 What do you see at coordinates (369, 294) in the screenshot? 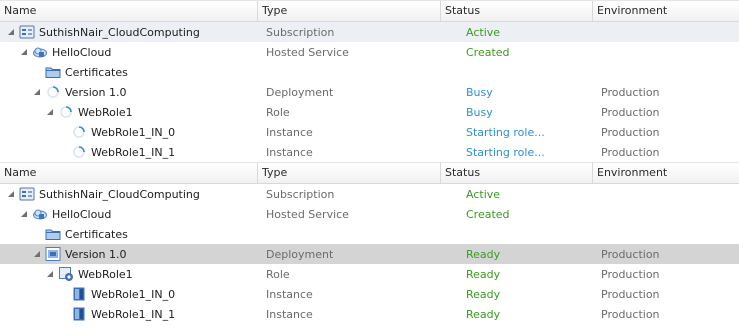
I see `tree-row-instance: WebRole1_IN_0 Instance Ready Production` at bounding box center [369, 294].